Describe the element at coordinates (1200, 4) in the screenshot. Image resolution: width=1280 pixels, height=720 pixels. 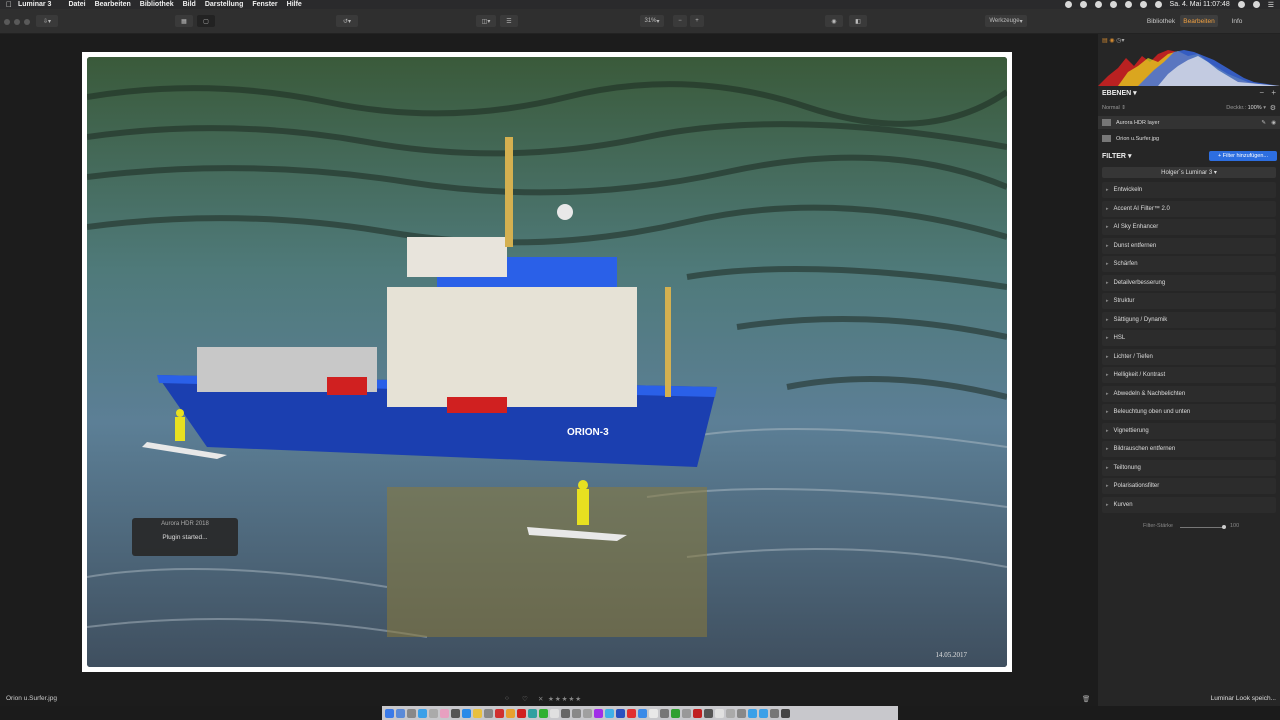
I see `menubar-clock: Sa. 4. Mai 11:07:48` at that location.